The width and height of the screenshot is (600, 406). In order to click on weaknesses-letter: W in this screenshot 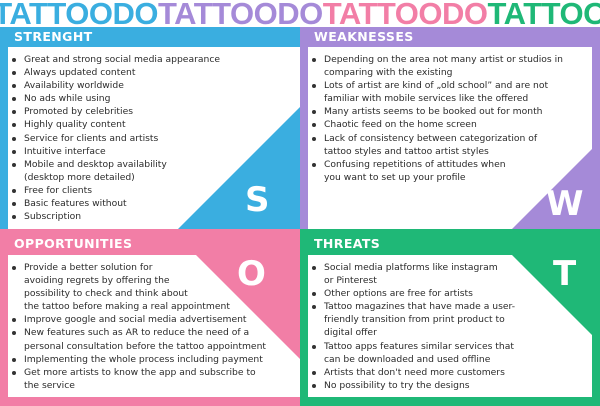, I will do `click(565, 204)`.